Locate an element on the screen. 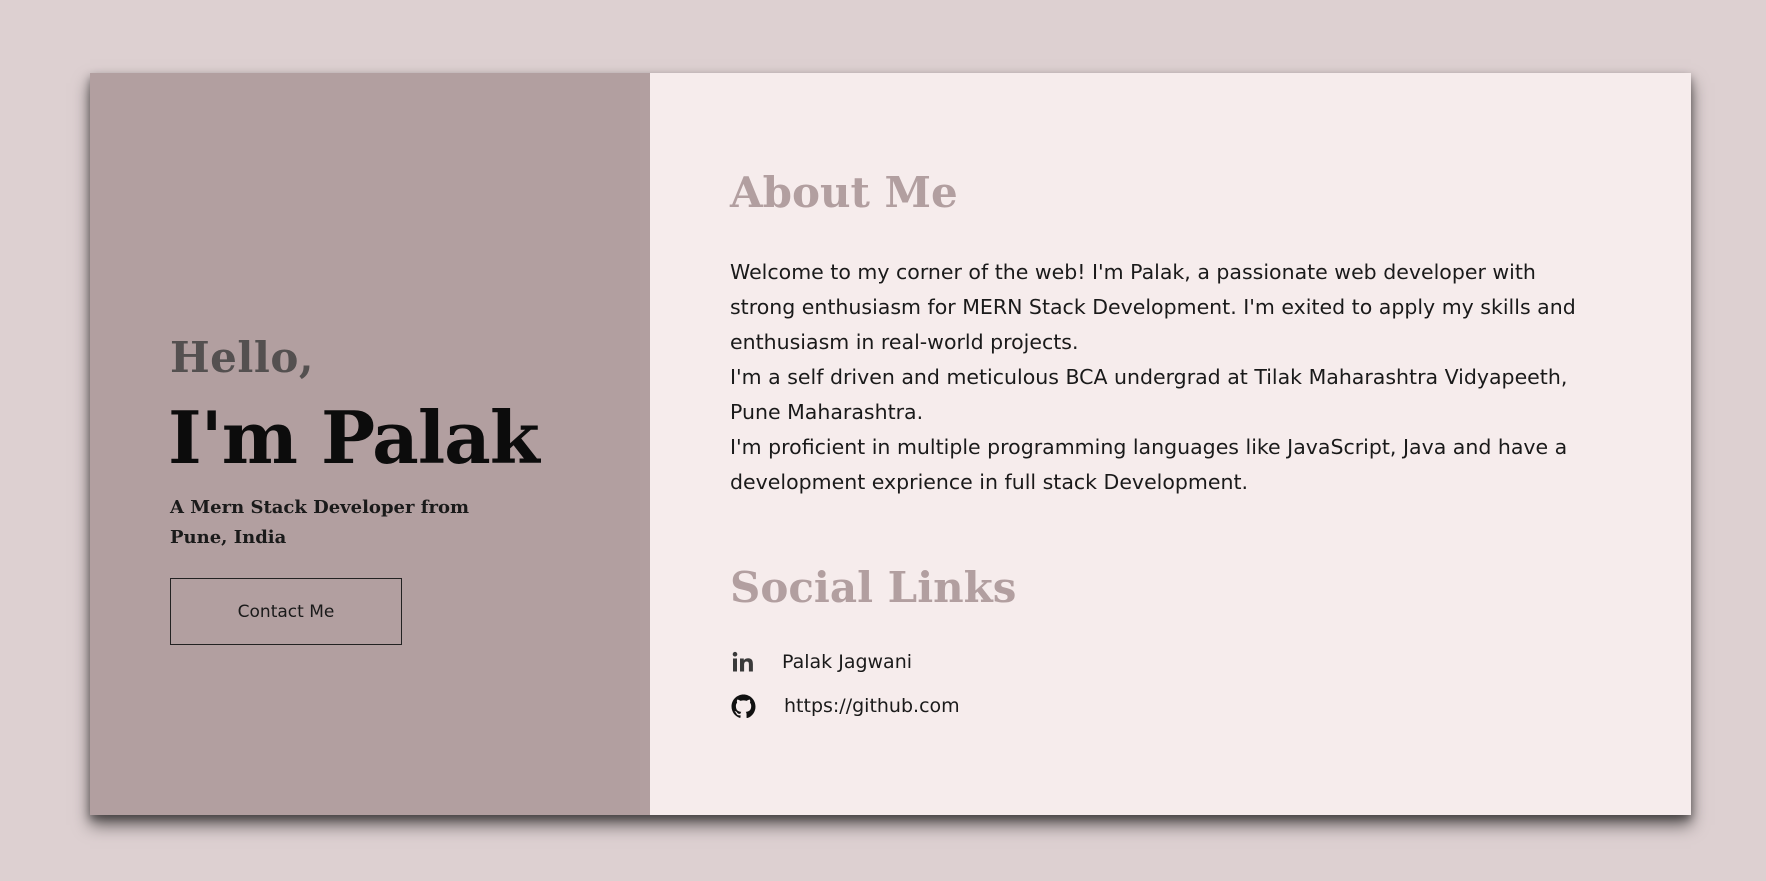 The width and height of the screenshot is (1766, 881). social-link-github: https://github.com is located at coordinates (845, 706).